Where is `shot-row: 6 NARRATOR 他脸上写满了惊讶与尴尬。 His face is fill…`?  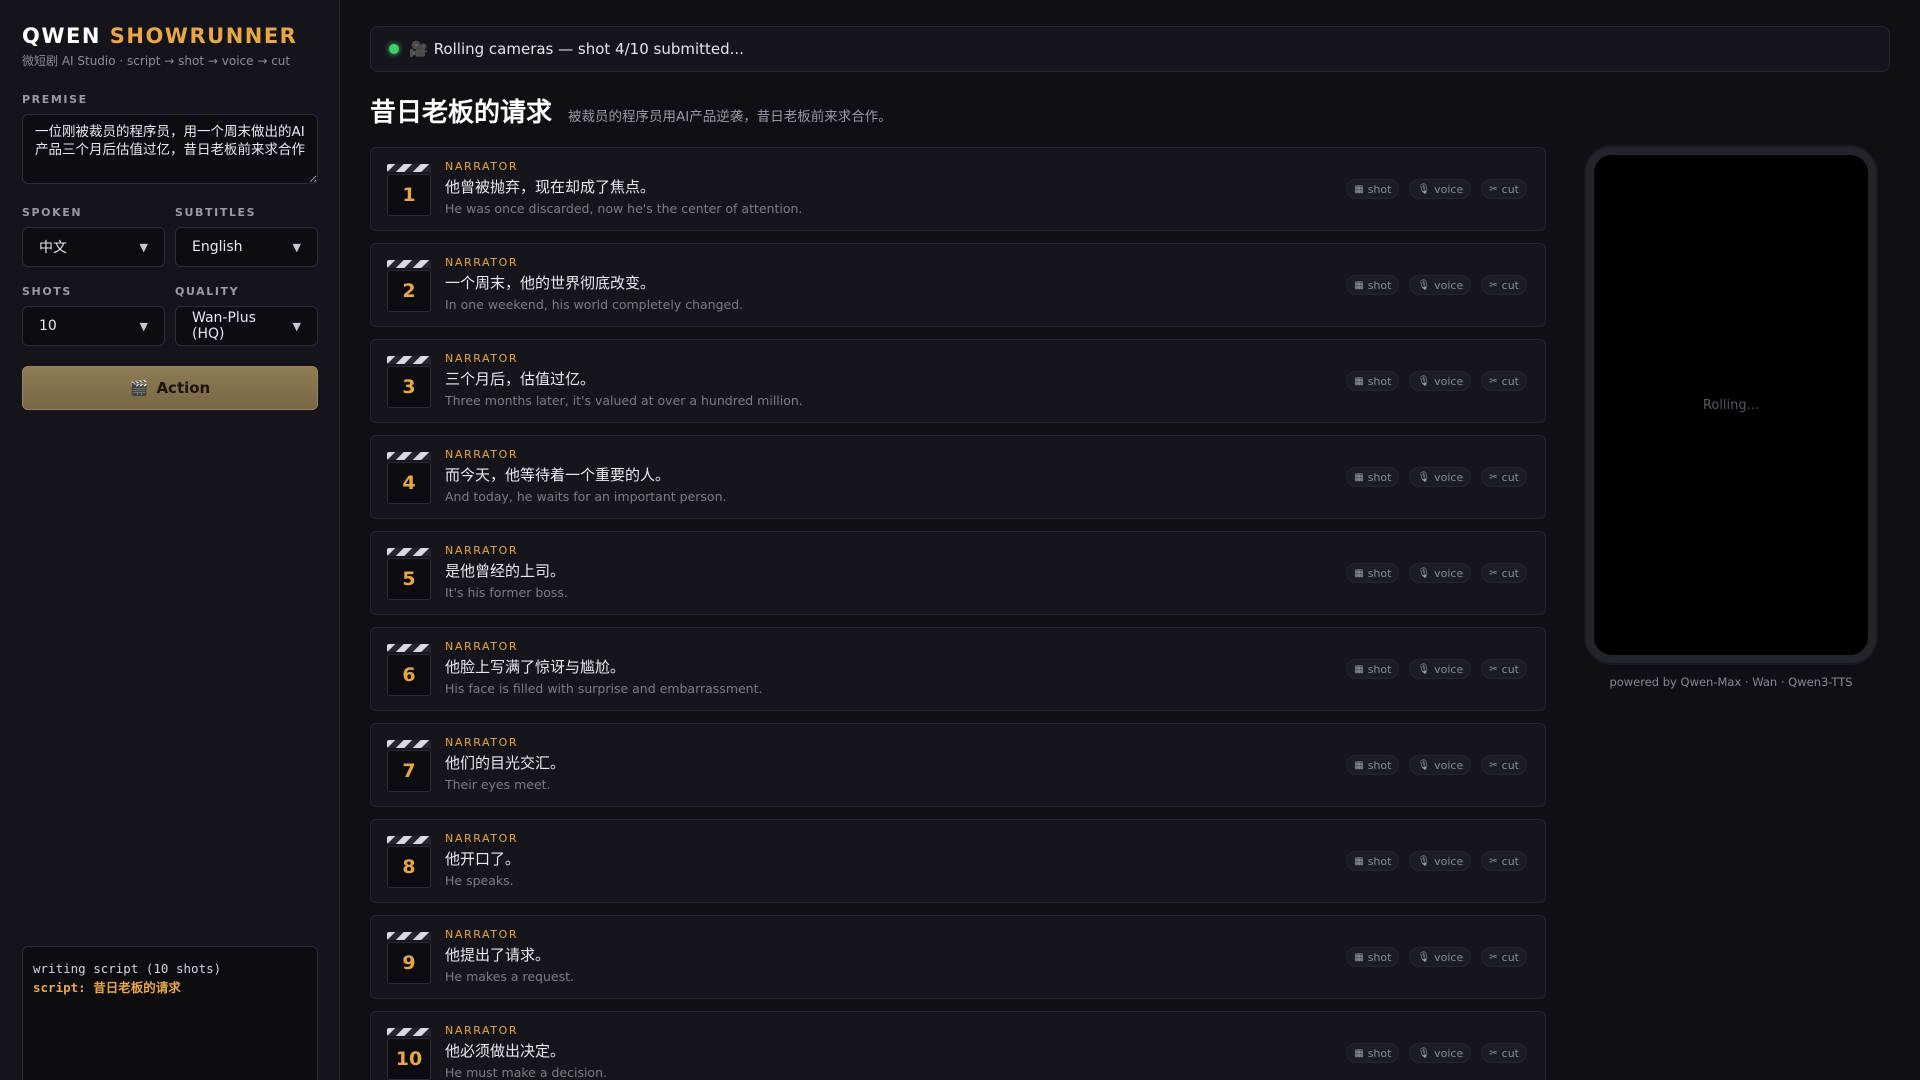
shot-row: 6 NARRATOR 他脸上写满了惊讶与尴尬。 His face is fill… is located at coordinates (958, 669).